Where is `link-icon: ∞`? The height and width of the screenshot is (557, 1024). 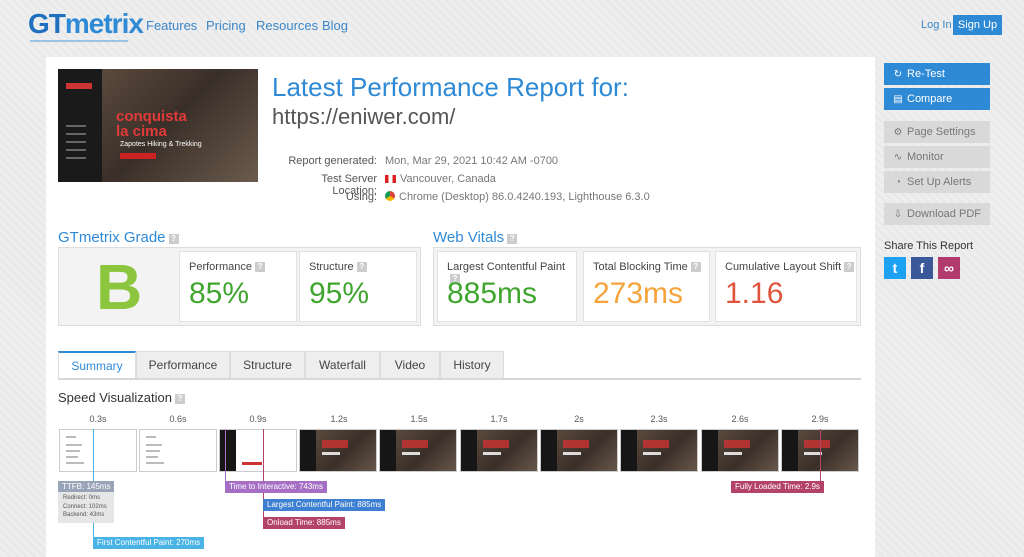
link-icon: ∞ is located at coordinates (949, 268).